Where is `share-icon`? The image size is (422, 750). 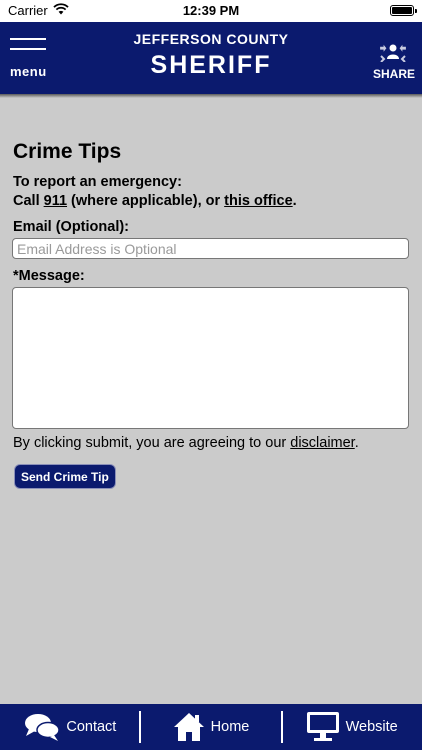
share-icon is located at coordinates (393, 55).